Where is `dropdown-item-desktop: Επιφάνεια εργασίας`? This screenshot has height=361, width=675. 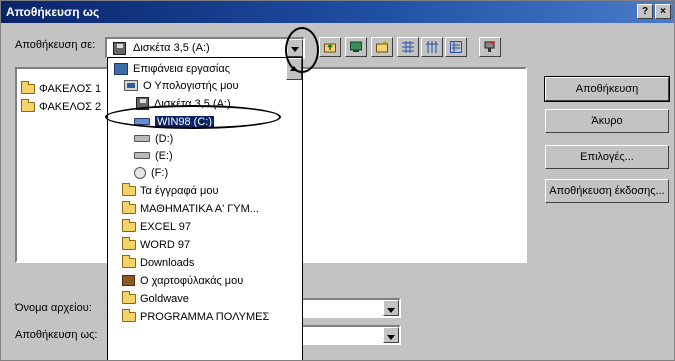
dropdown-item-desktop: Επιφάνεια εργασίας is located at coordinates (172, 68).